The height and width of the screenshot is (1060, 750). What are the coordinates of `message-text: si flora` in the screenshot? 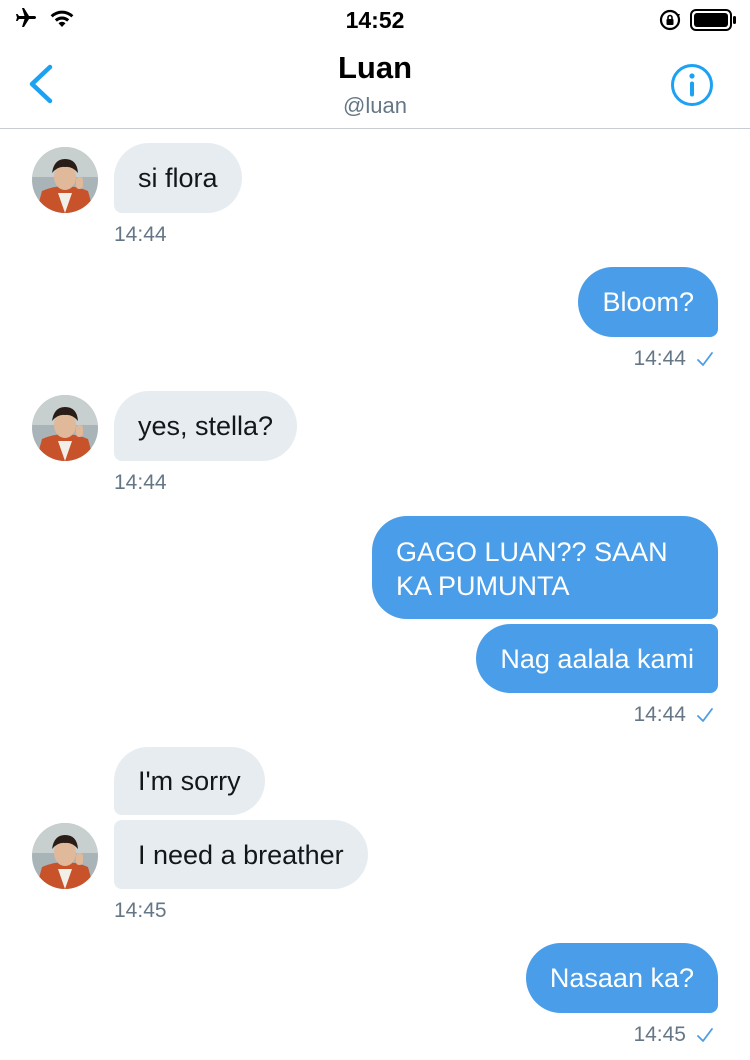 It's located at (178, 178).